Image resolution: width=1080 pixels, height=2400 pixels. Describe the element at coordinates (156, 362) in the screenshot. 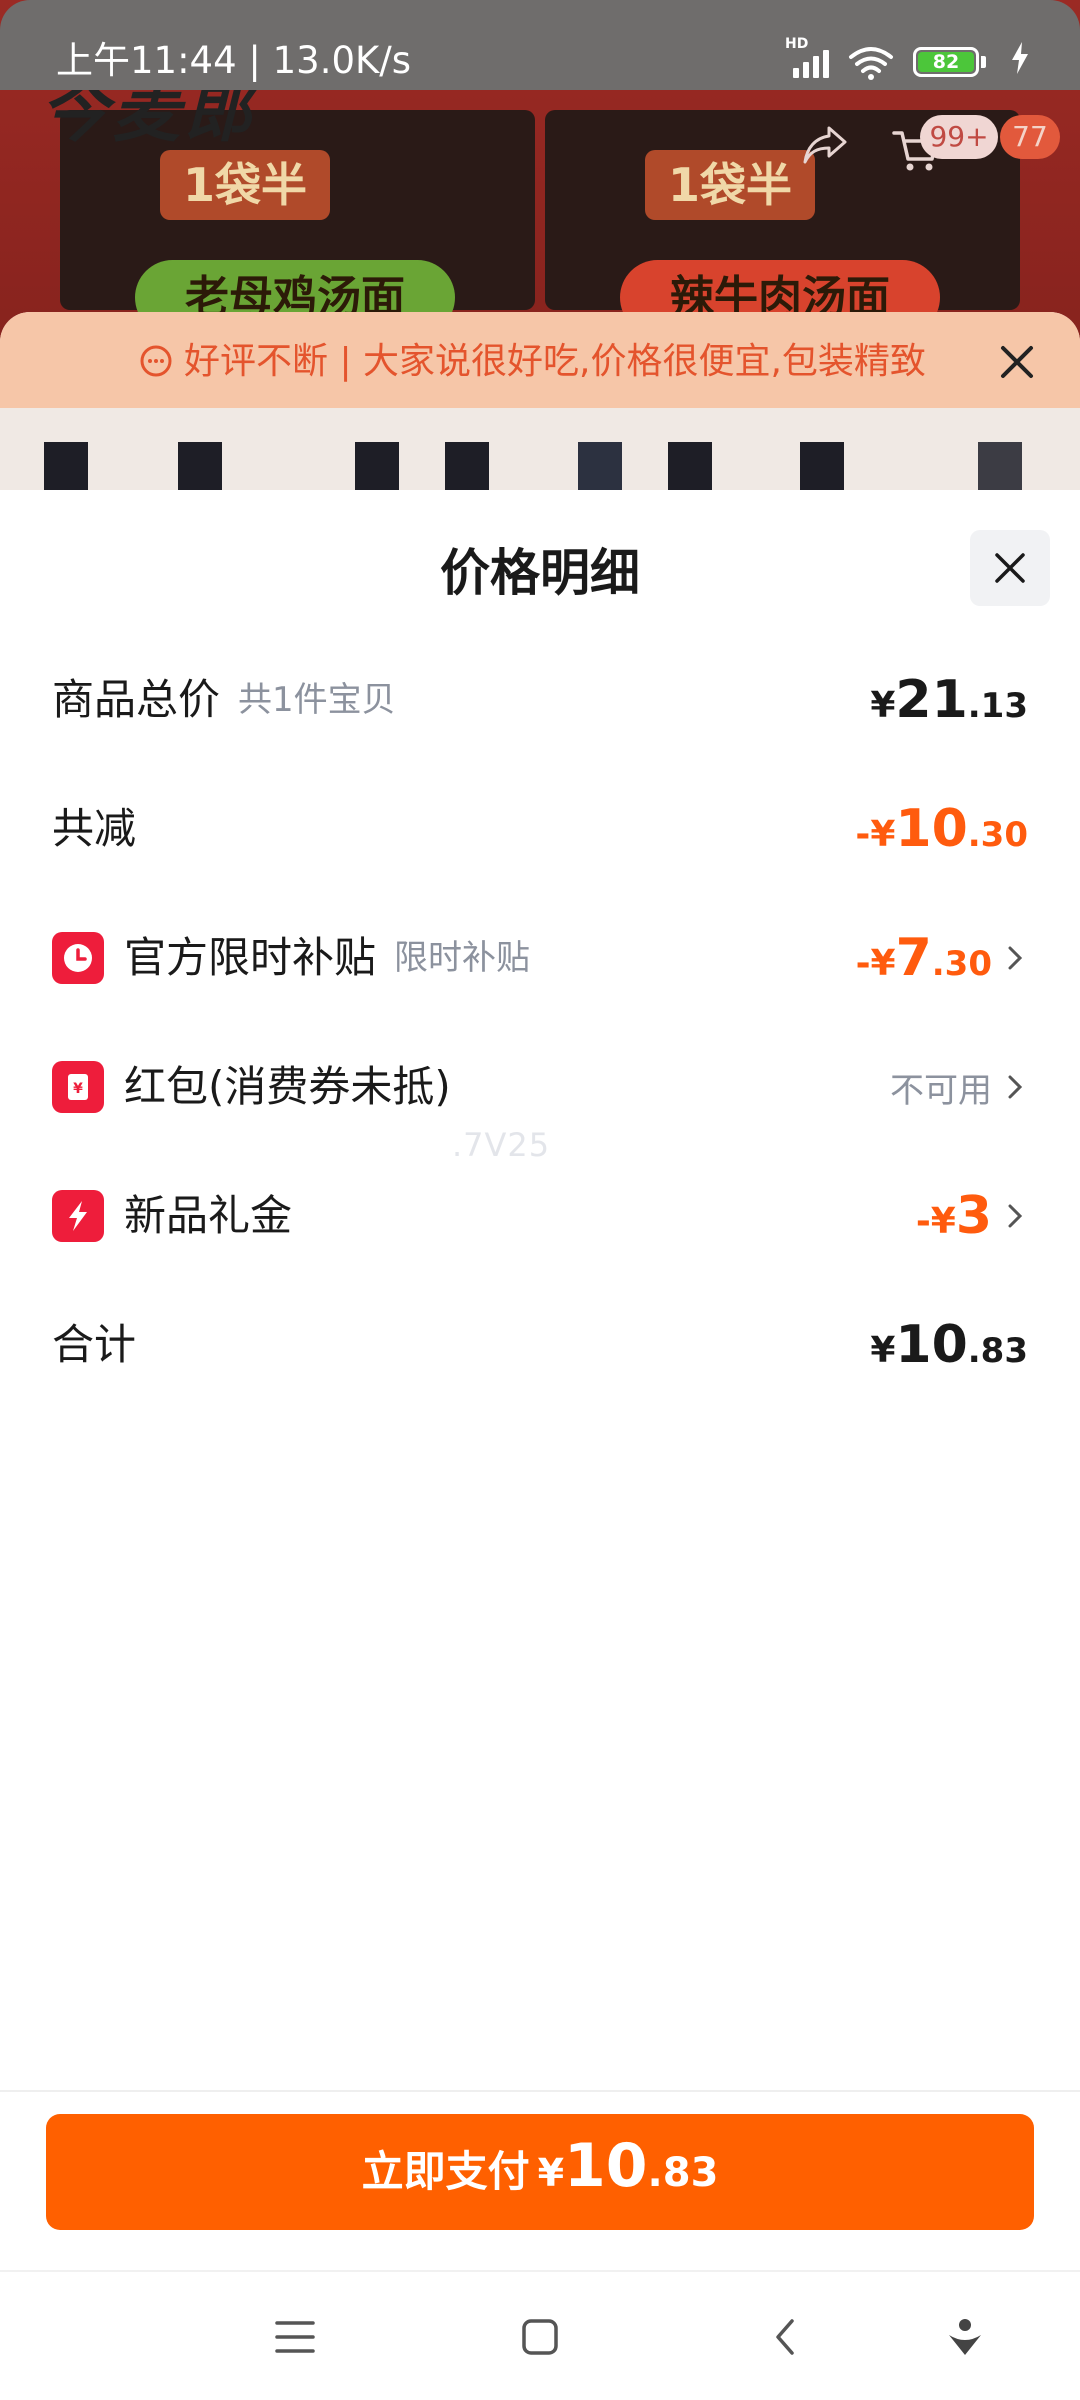

I see `chat-bubble-icon` at that location.